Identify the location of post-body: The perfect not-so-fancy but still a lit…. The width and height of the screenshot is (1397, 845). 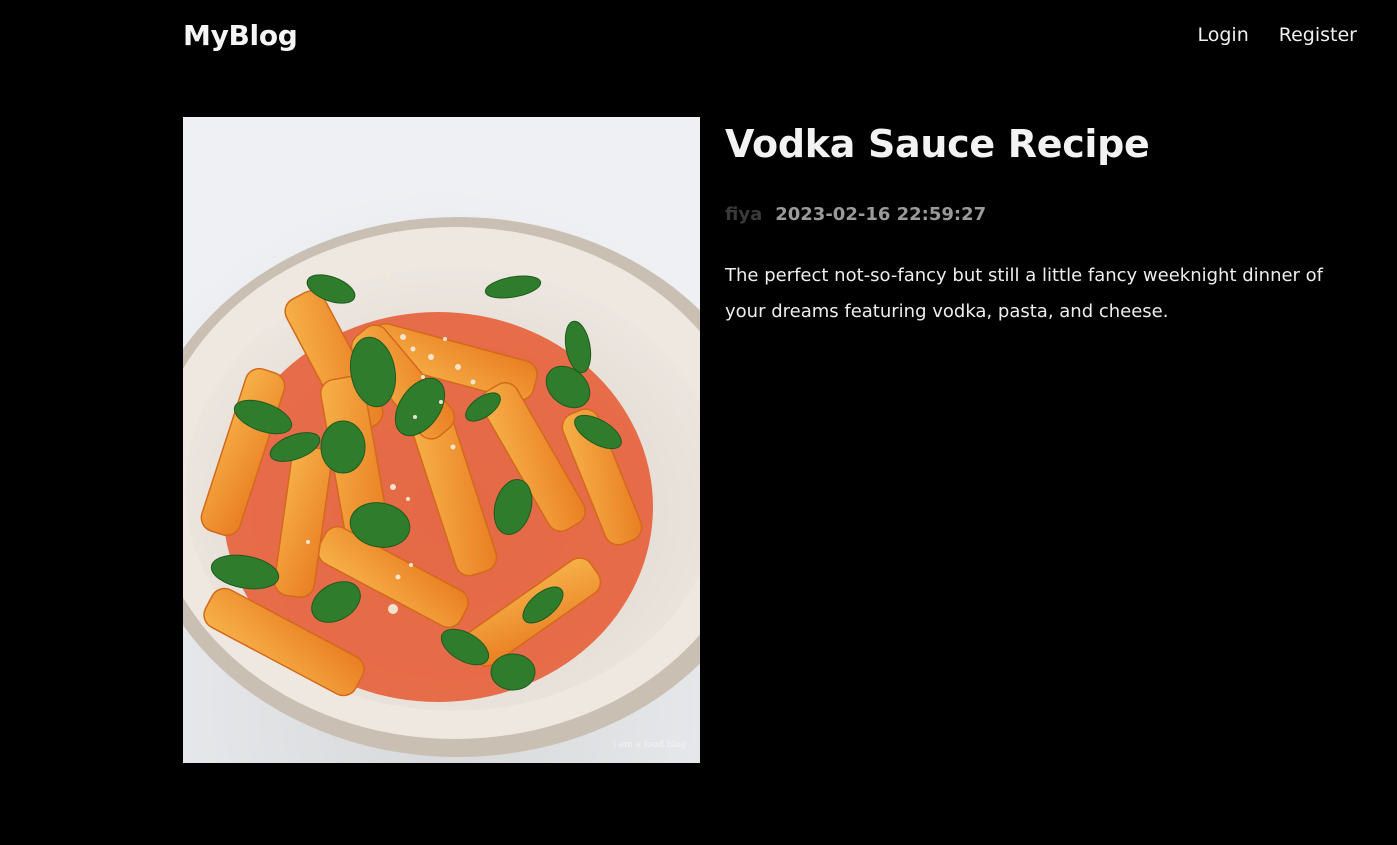
(1024, 293).